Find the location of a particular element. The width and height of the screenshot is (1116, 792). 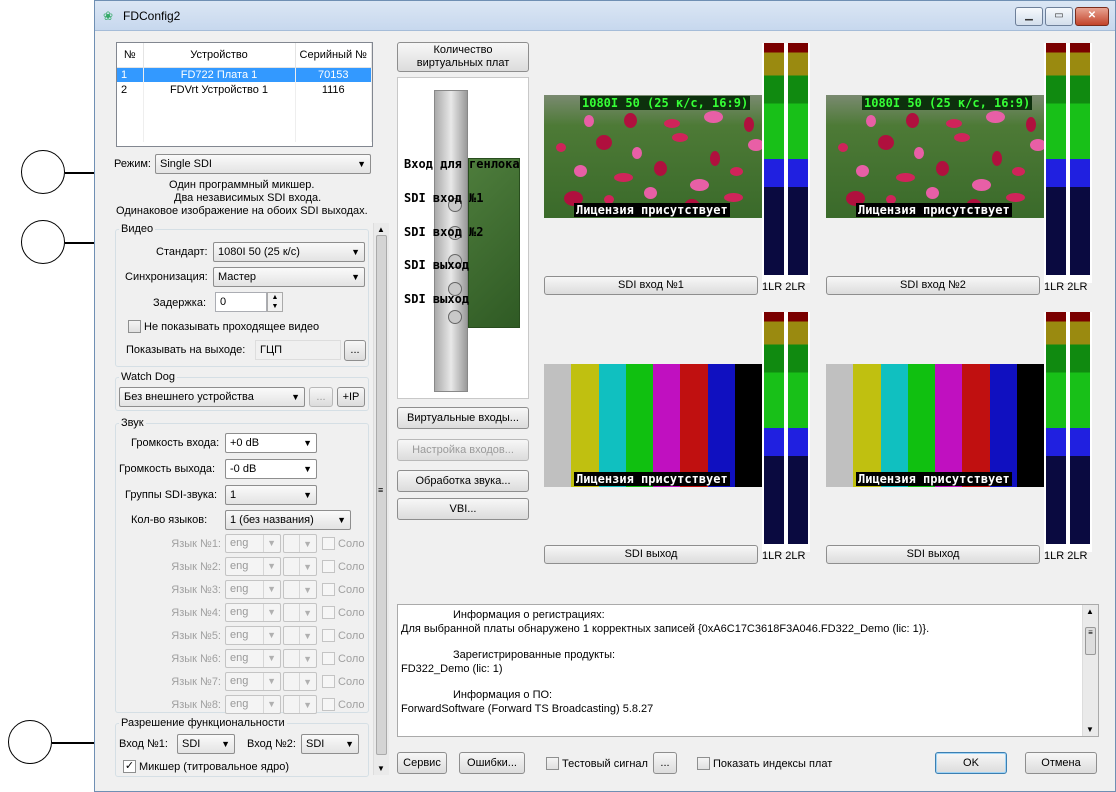

audio-meter is located at coordinates (786, 163).